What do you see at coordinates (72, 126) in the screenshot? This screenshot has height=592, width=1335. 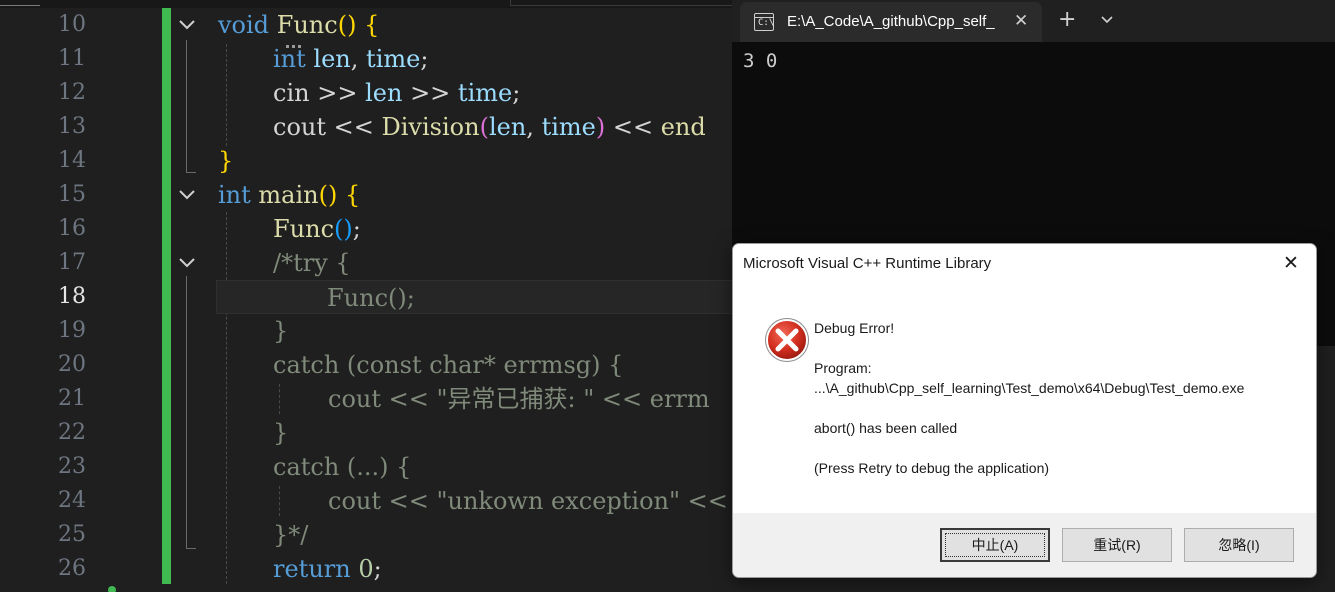 I see `line-number: 13` at bounding box center [72, 126].